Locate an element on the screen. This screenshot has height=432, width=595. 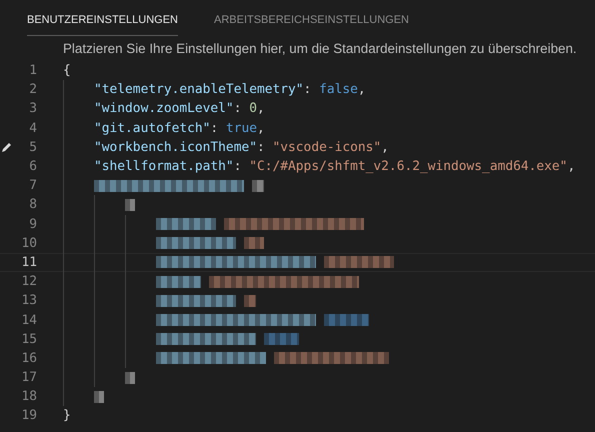
line-number: 17 is located at coordinates (28, 378).